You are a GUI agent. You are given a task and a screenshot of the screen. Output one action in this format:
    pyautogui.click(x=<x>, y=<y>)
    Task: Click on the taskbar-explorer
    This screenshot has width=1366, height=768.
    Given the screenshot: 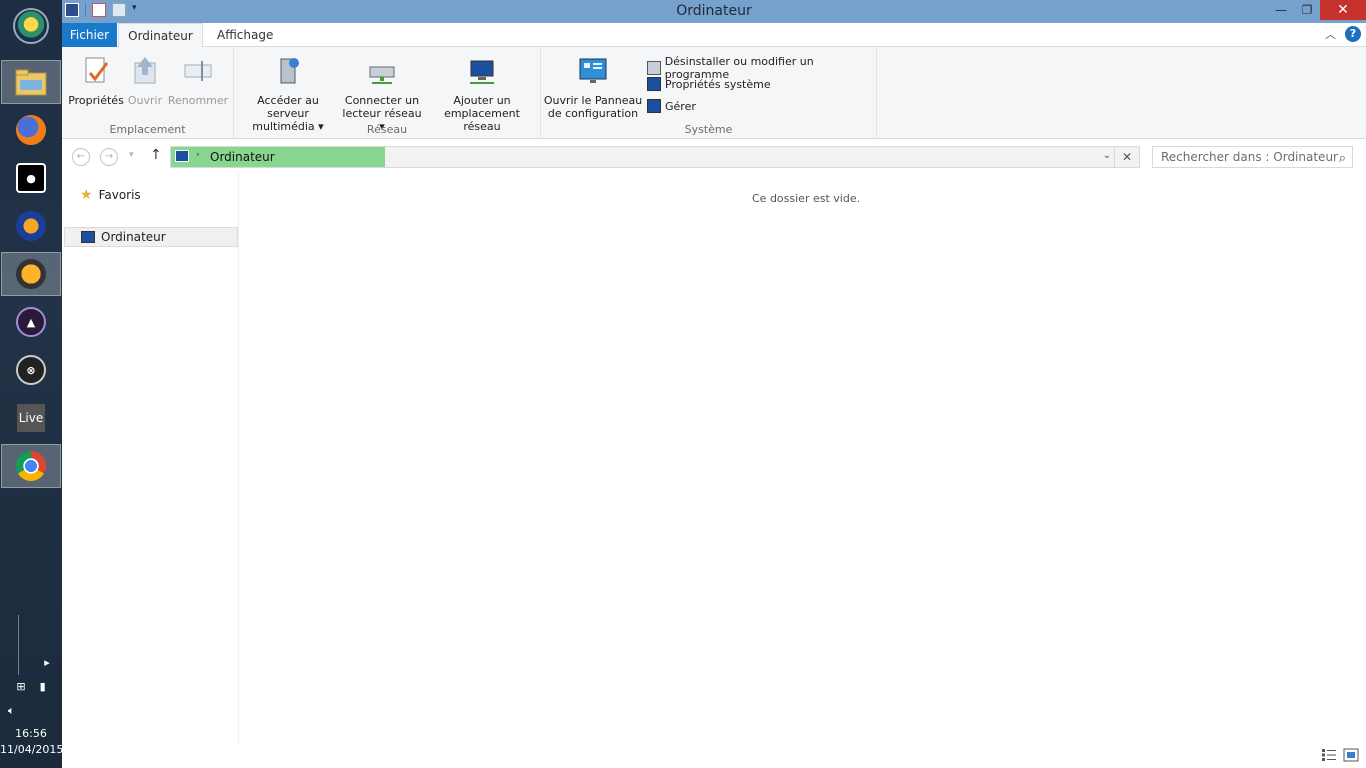 What is the action you would take?
    pyautogui.click(x=31, y=82)
    